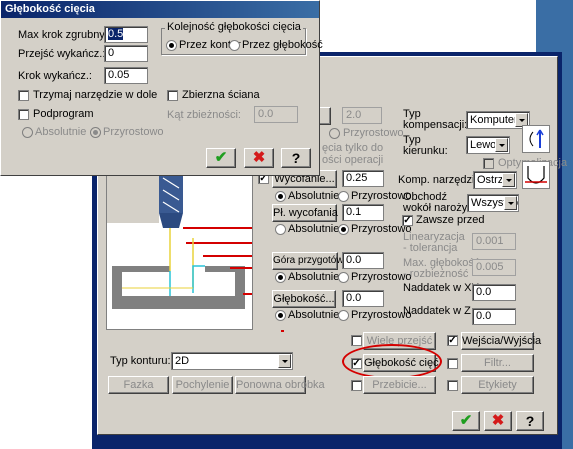  I want to click on optimize-checkbox, so click(488, 163).